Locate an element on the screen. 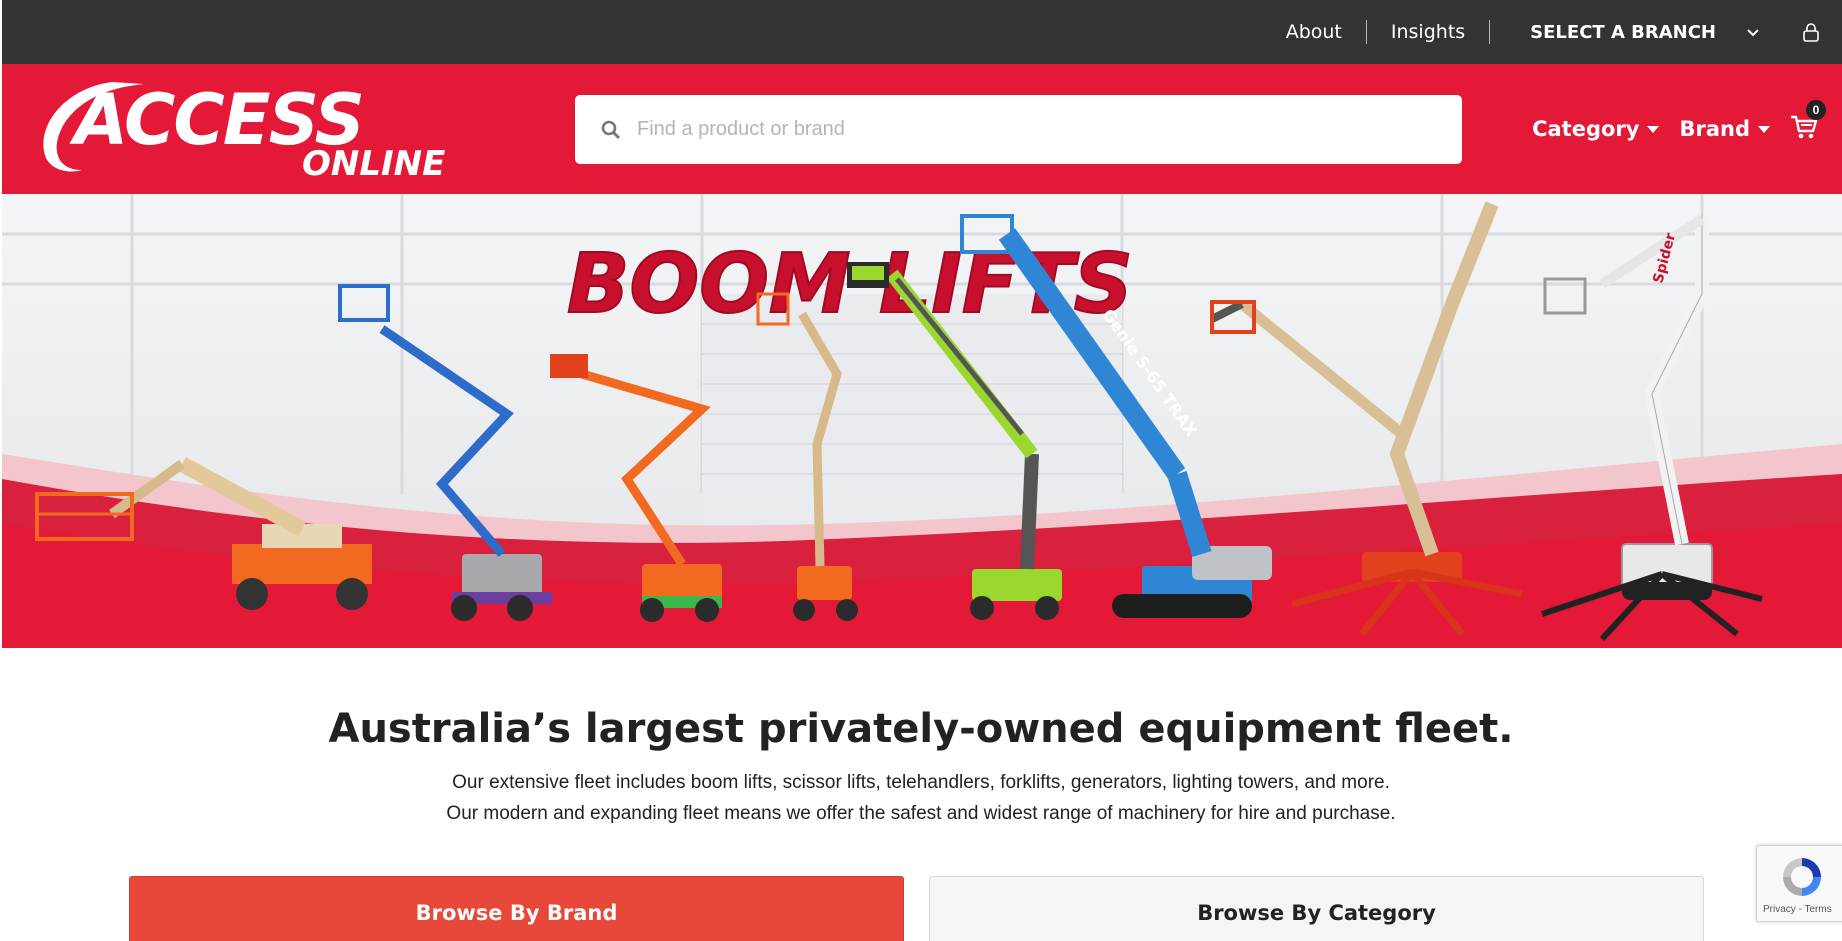 The height and width of the screenshot is (941, 1842). browse-by-category-button: Browse By Category is located at coordinates (1316, 908).